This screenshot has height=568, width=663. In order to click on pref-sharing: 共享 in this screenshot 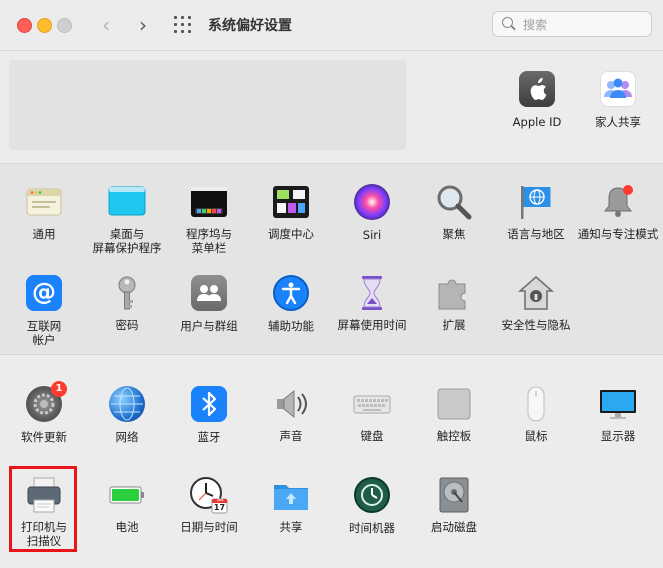, I will do `click(291, 505)`.